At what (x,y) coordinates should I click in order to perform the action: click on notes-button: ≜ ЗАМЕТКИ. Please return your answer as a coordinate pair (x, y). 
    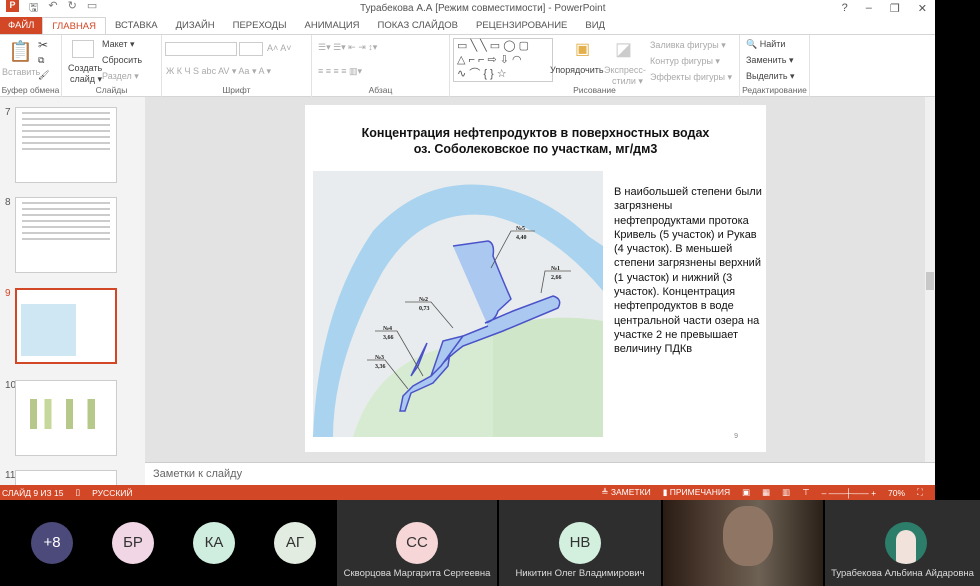
    Looking at the image, I should click on (625, 492).